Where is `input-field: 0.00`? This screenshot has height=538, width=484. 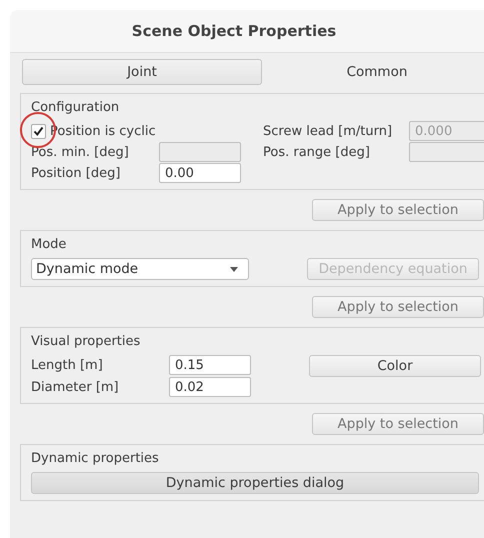
input-field: 0.00 is located at coordinates (200, 173).